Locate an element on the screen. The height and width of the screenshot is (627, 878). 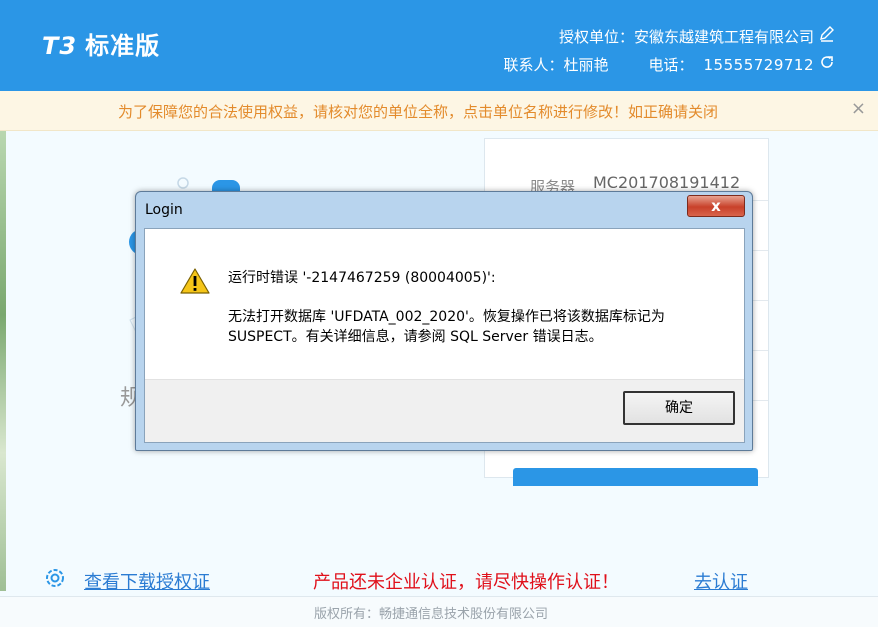
ok-button: 确定 is located at coordinates (679, 408).